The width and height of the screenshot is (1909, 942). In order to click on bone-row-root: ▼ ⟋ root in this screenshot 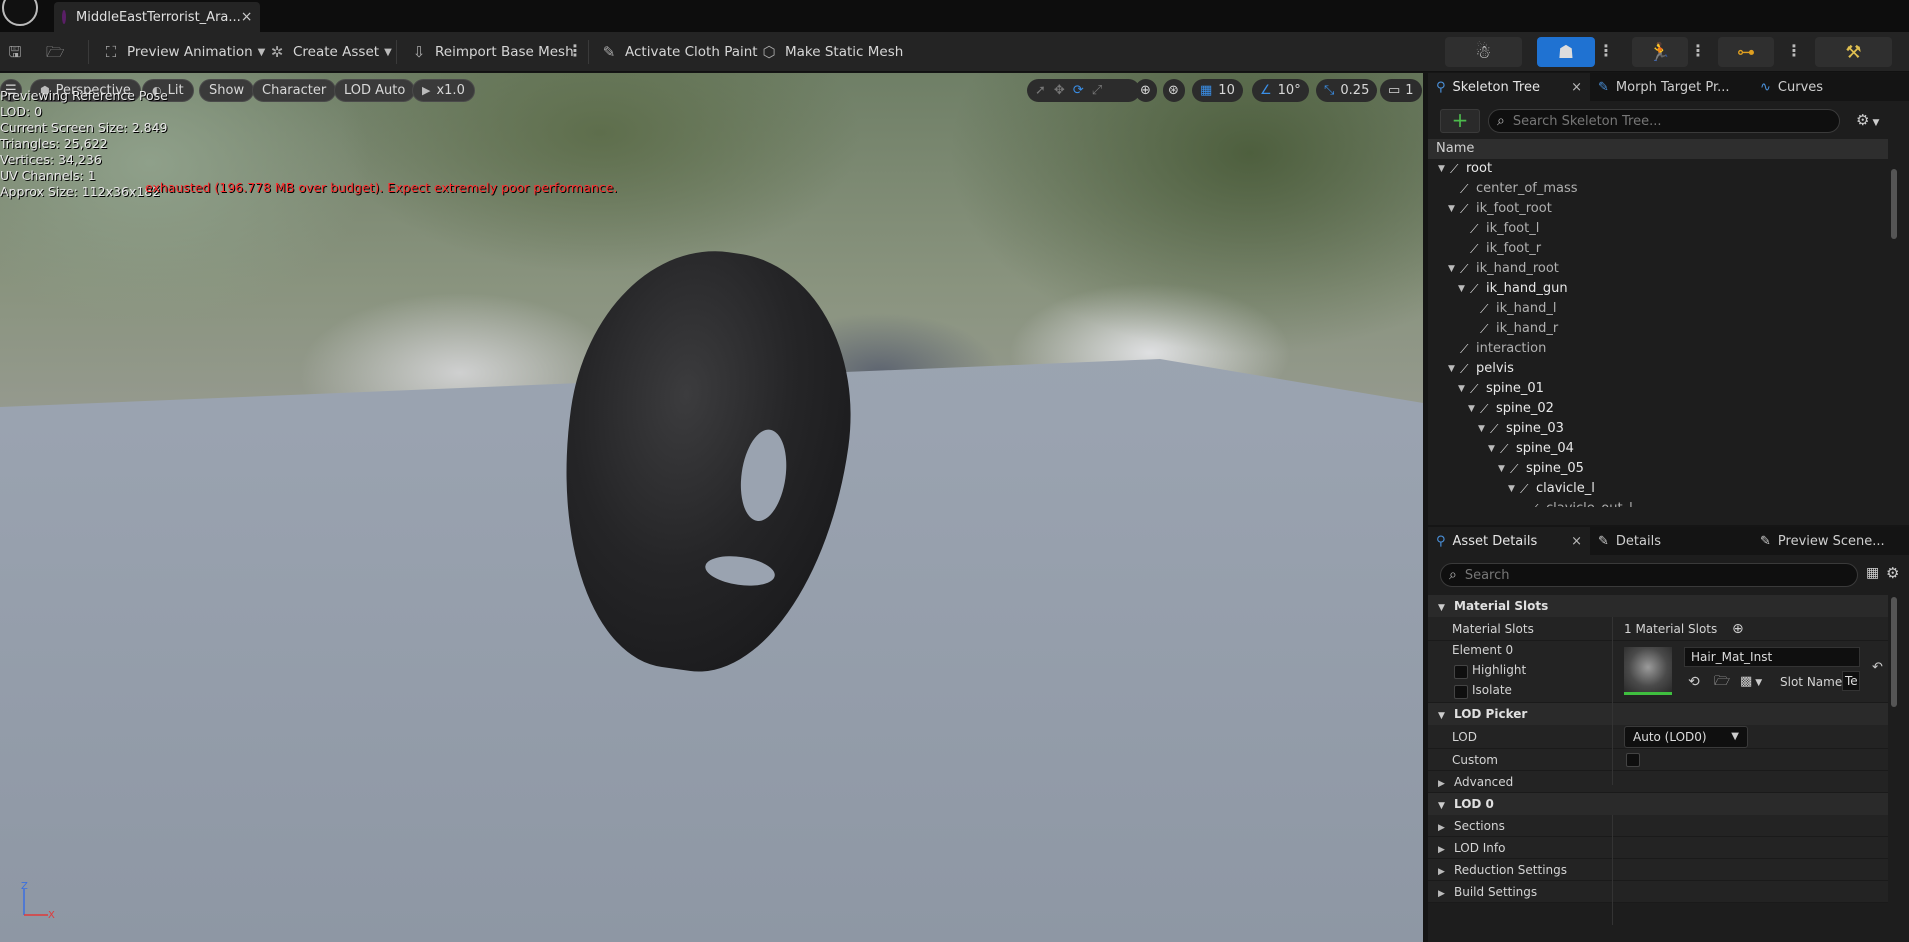, I will do `click(1658, 169)`.